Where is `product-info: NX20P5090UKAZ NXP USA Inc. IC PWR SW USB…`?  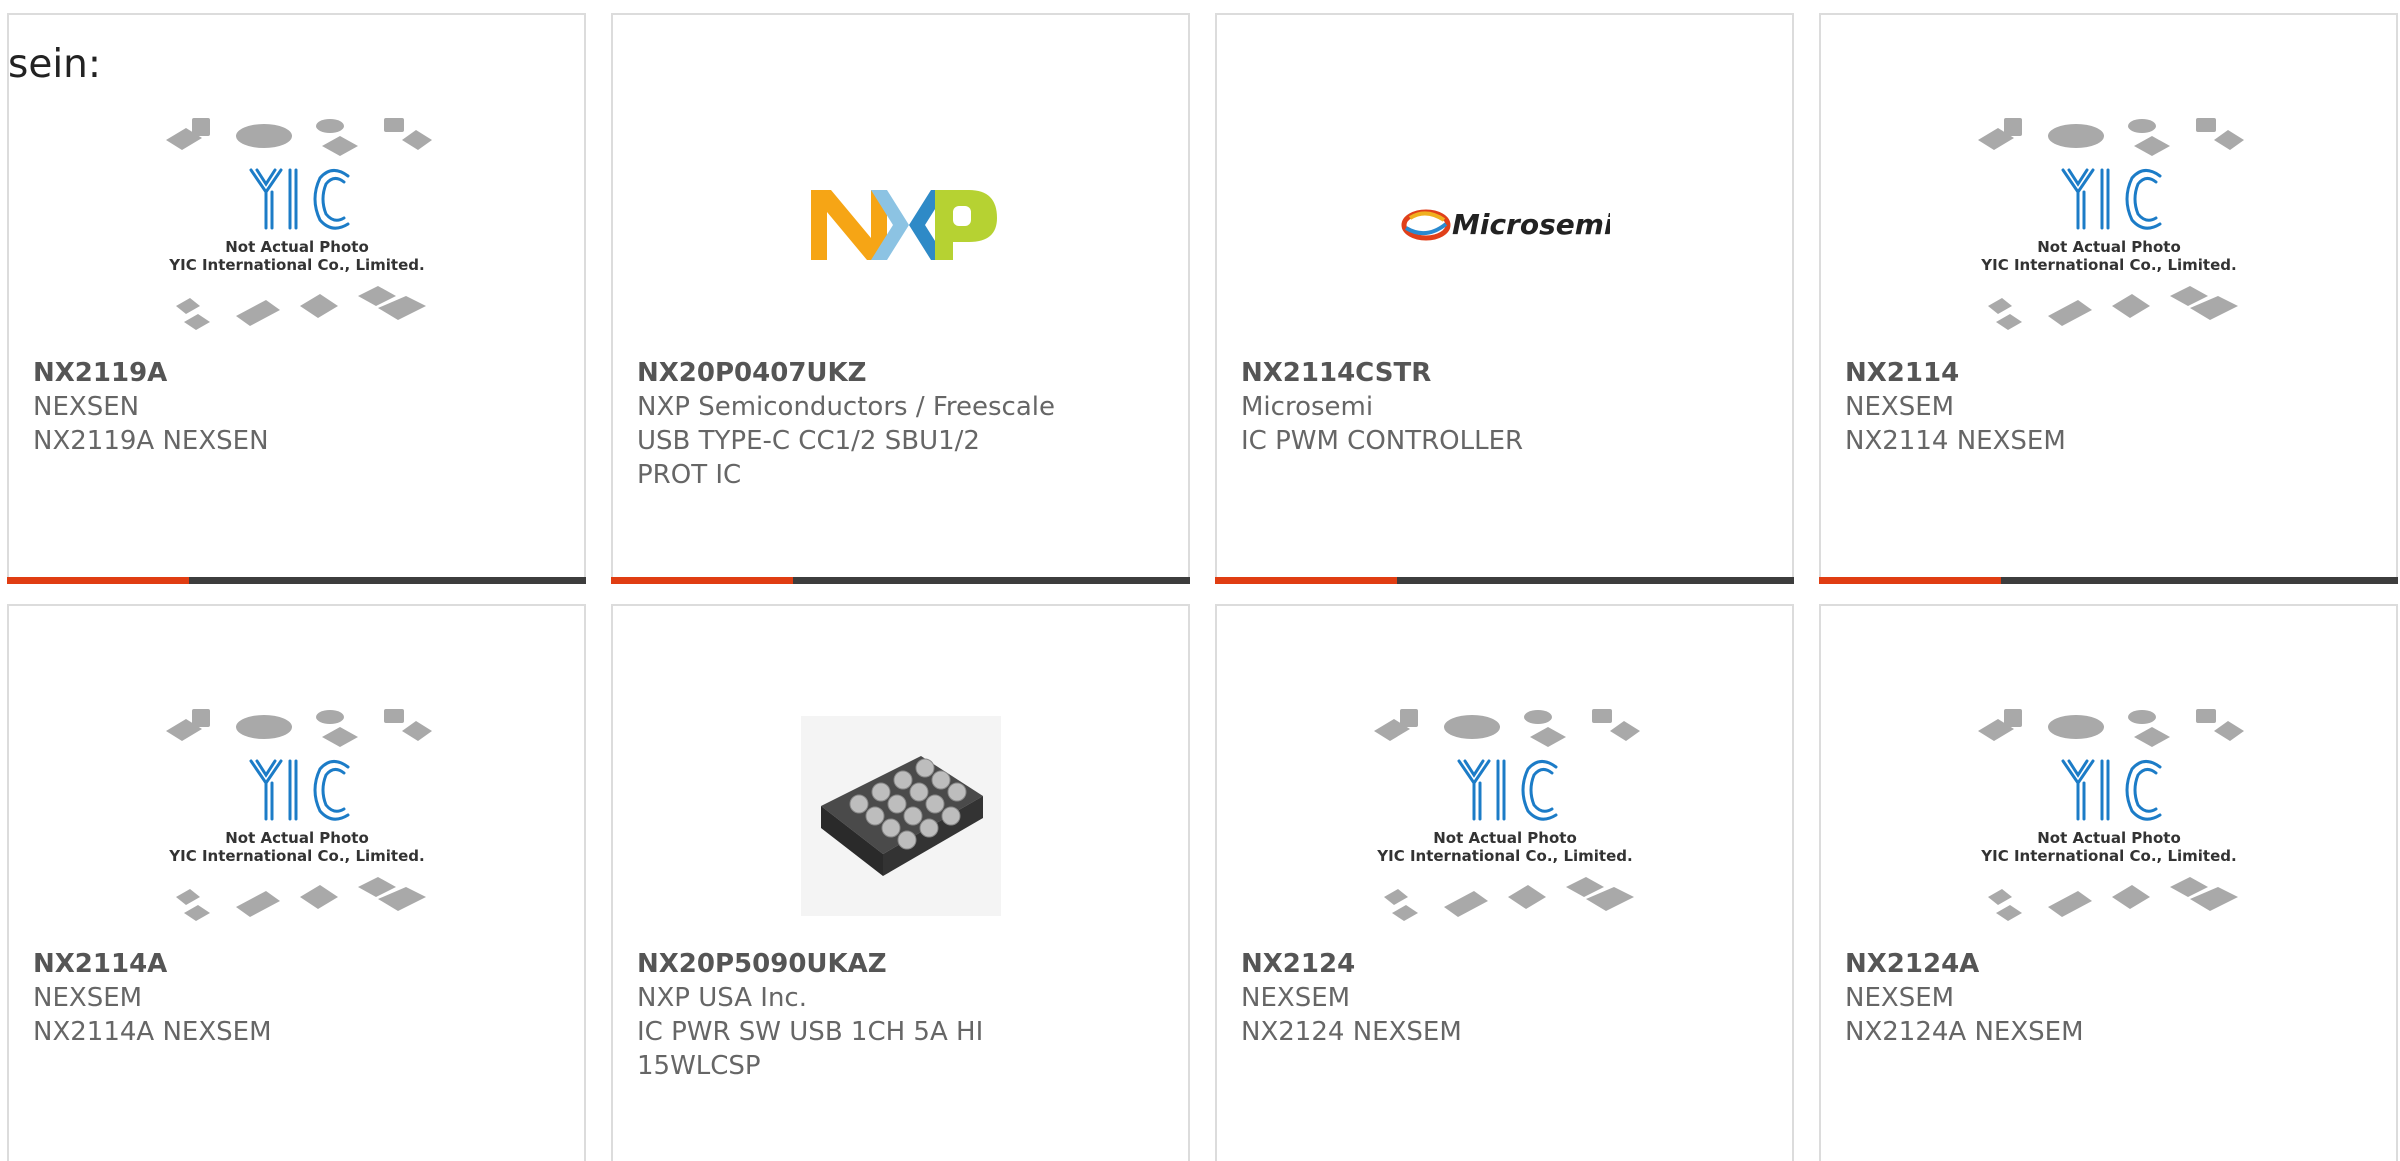
product-info: NX20P5090UKAZ NXP USA Inc. IC PWR SW USB… is located at coordinates (847, 1015).